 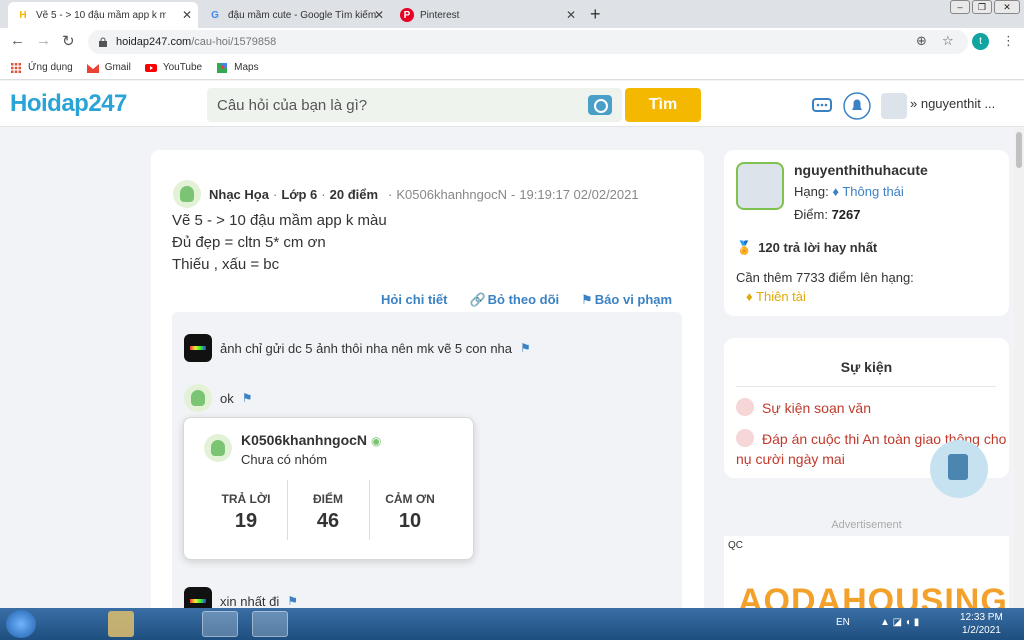 What do you see at coordinates (451, 194) in the screenshot?
I see `question-asker: K0506khanhngocN` at bounding box center [451, 194].